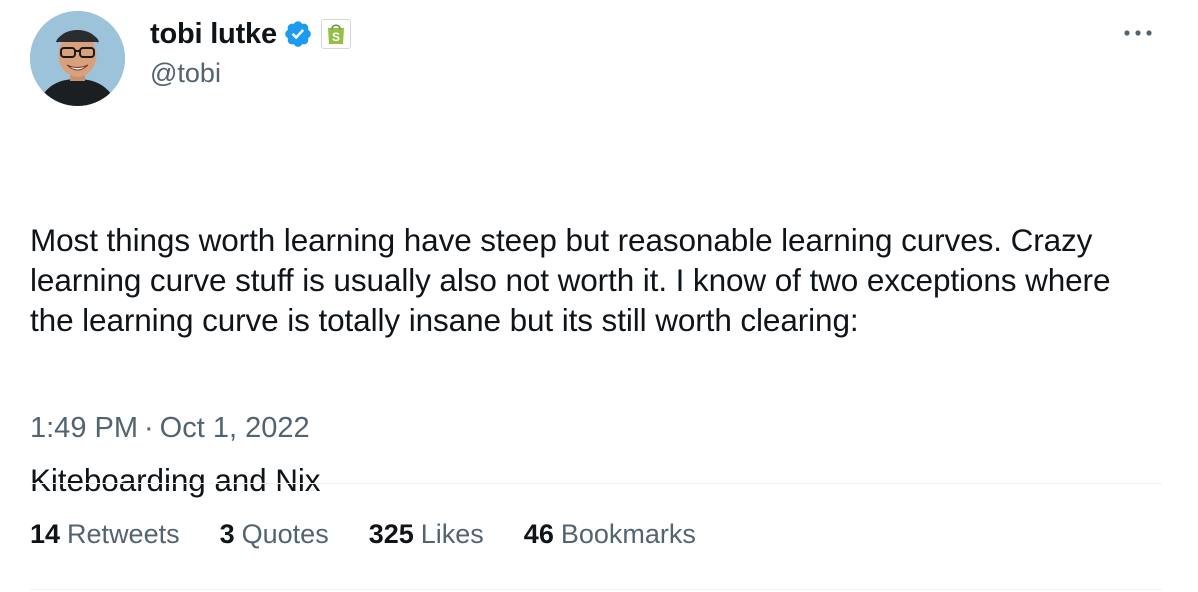 The width and height of the screenshot is (1198, 592). I want to click on likes-stat: 325 Likes, so click(426, 534).